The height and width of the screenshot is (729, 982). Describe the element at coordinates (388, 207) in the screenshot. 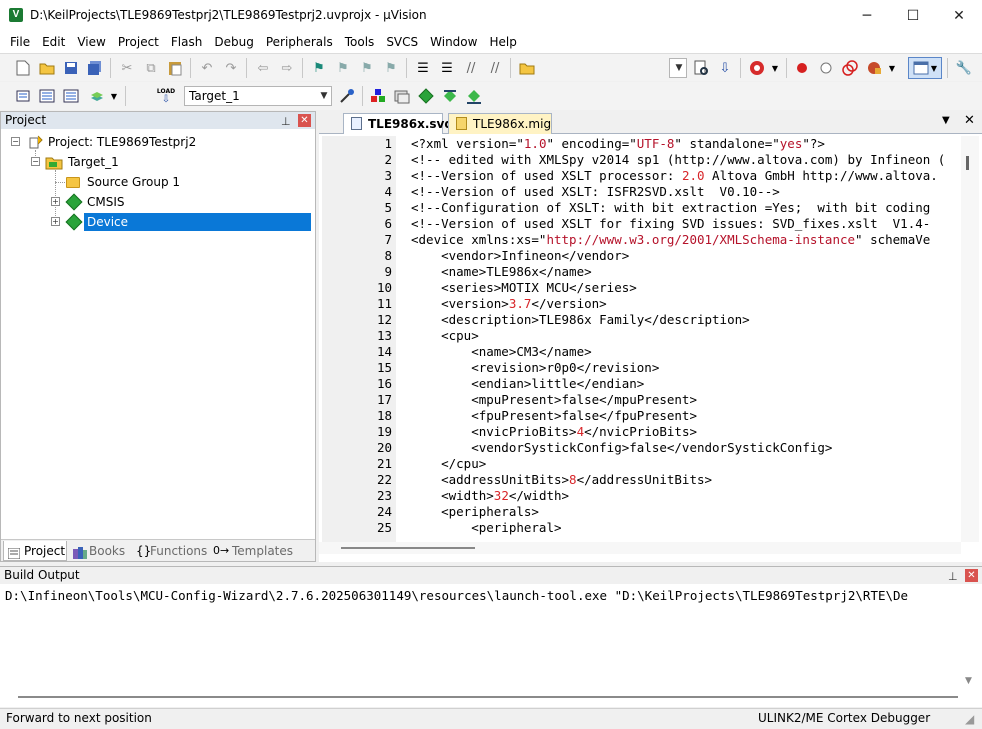

I see `line-number: 5` at that location.